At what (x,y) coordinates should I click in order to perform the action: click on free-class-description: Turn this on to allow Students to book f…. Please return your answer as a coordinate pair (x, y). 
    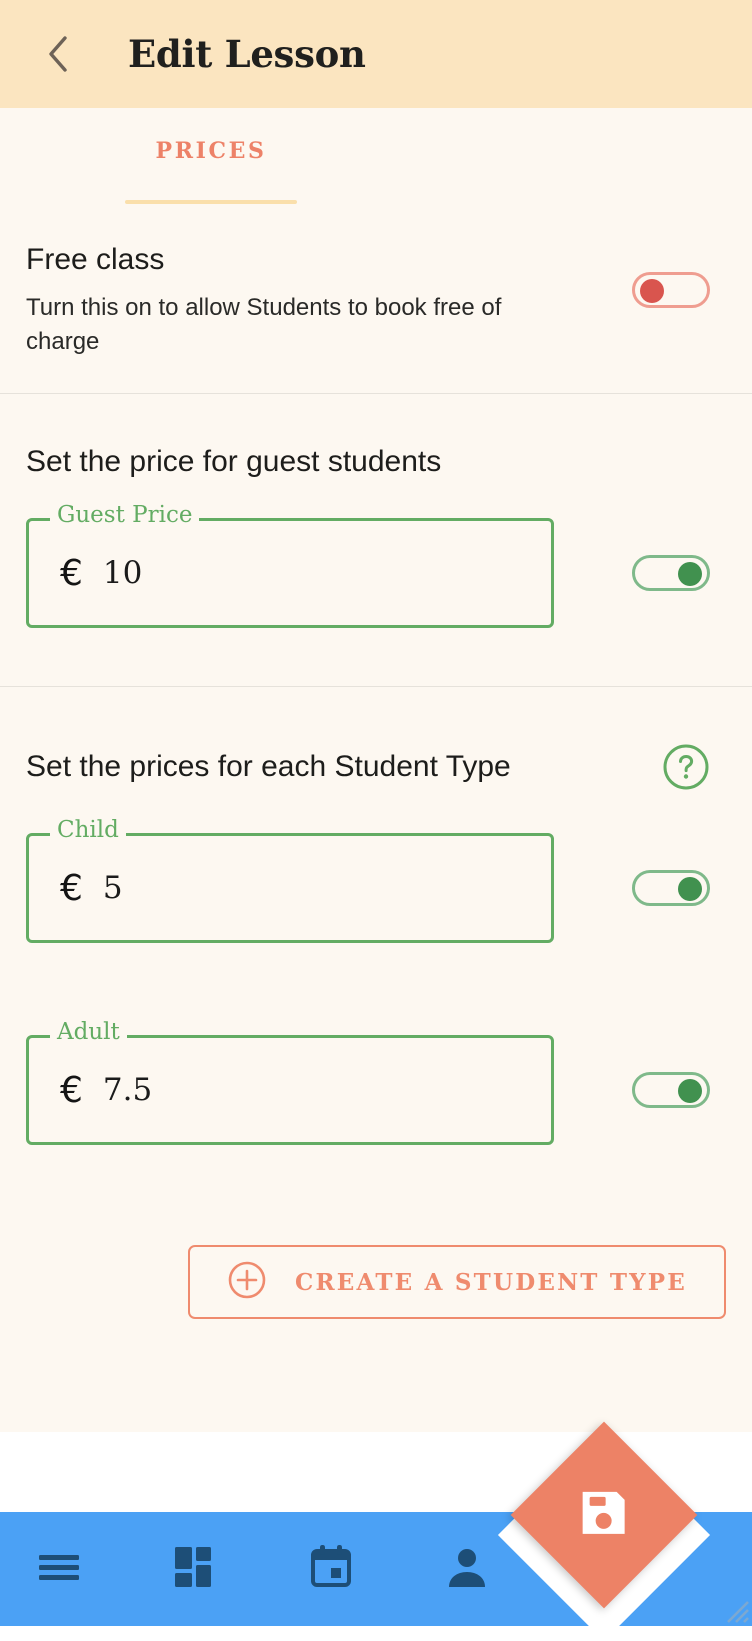
    Looking at the image, I should click on (264, 325).